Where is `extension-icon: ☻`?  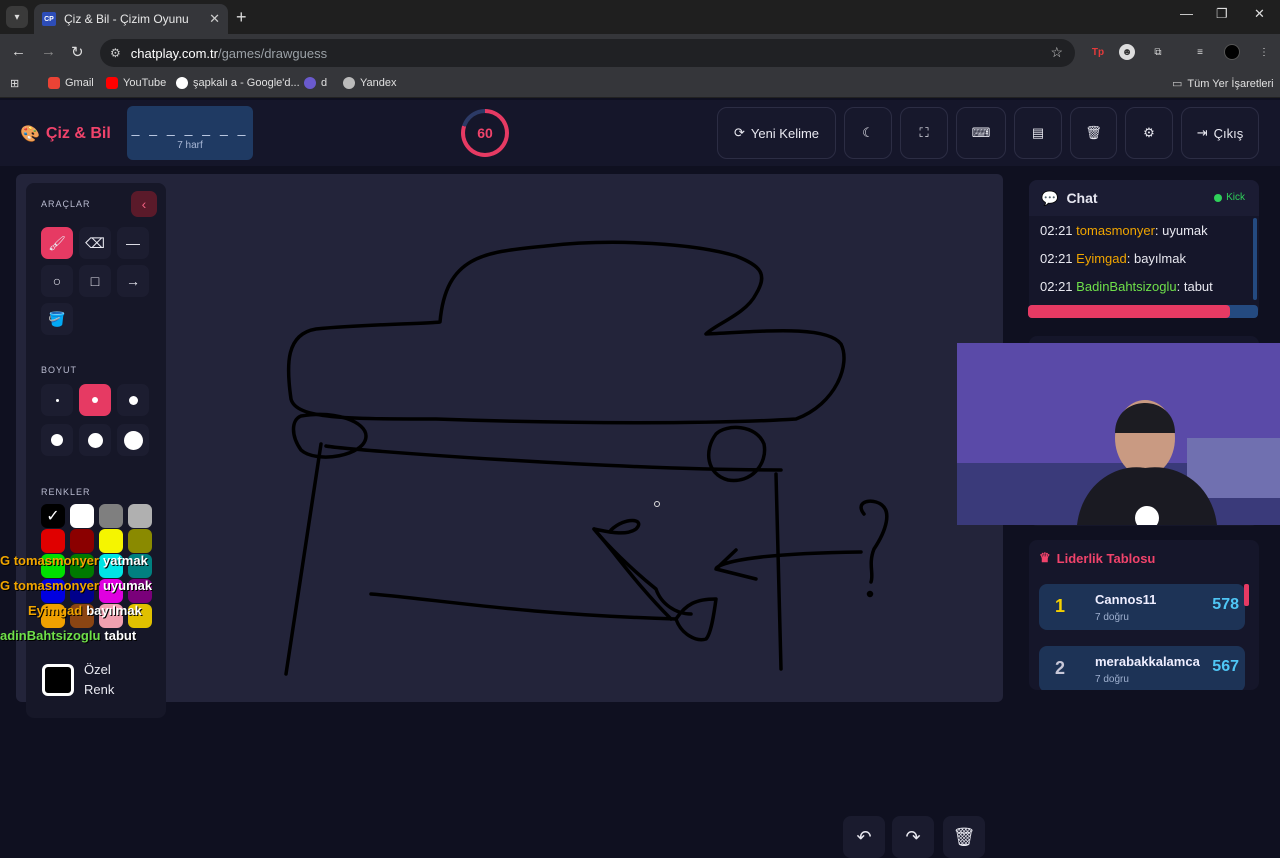 extension-icon: ☻ is located at coordinates (1127, 52).